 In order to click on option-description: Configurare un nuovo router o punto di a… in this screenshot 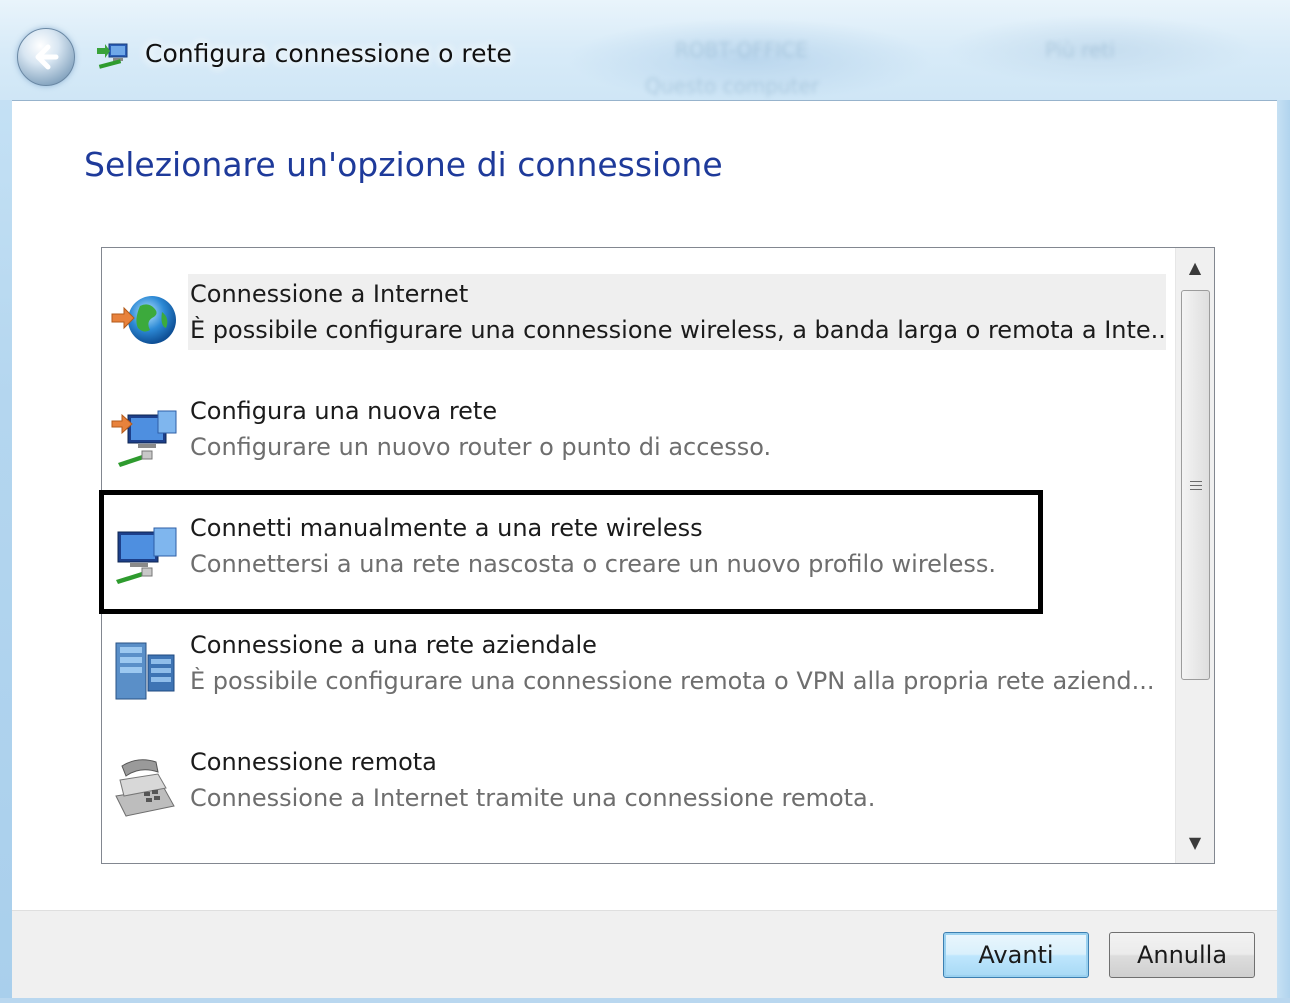, I will do `click(481, 447)`.